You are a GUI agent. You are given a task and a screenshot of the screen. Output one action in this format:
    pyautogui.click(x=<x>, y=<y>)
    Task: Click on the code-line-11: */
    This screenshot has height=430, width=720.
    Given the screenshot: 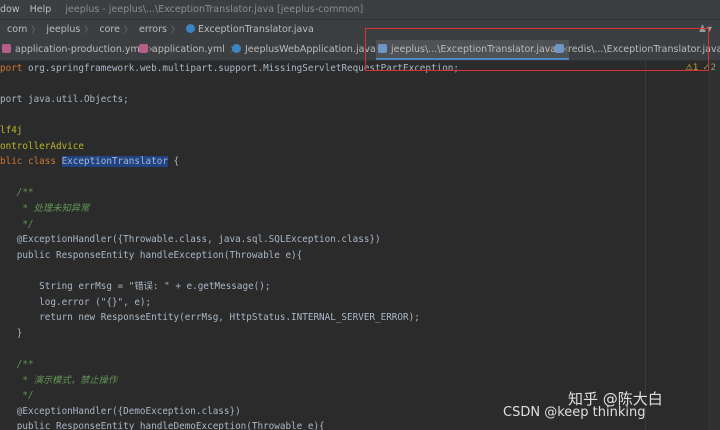 What is the action you would take?
    pyautogui.click(x=17, y=224)
    